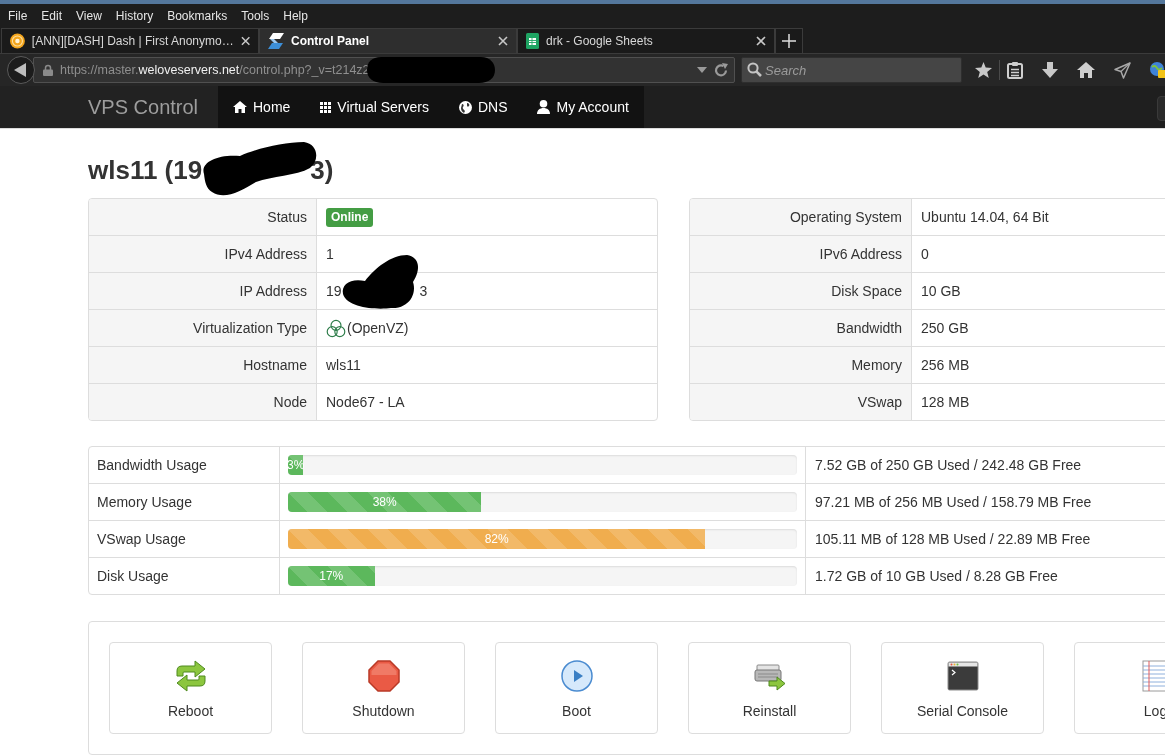 The image size is (1165, 756). I want to click on nav-link: My Account, so click(583, 107).